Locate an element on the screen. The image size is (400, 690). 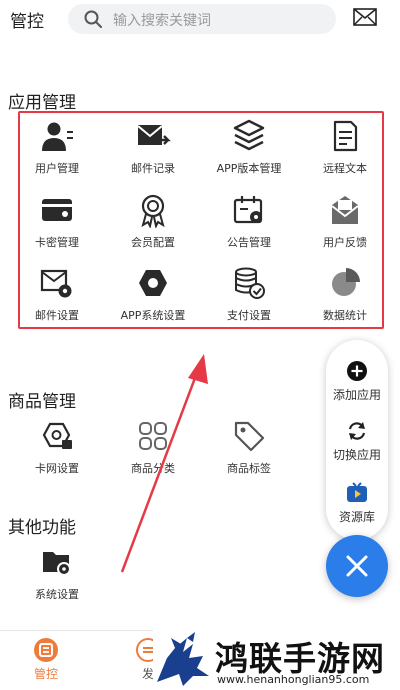
header: 管控 输入搜索关键词 is located at coordinates (200, 19).